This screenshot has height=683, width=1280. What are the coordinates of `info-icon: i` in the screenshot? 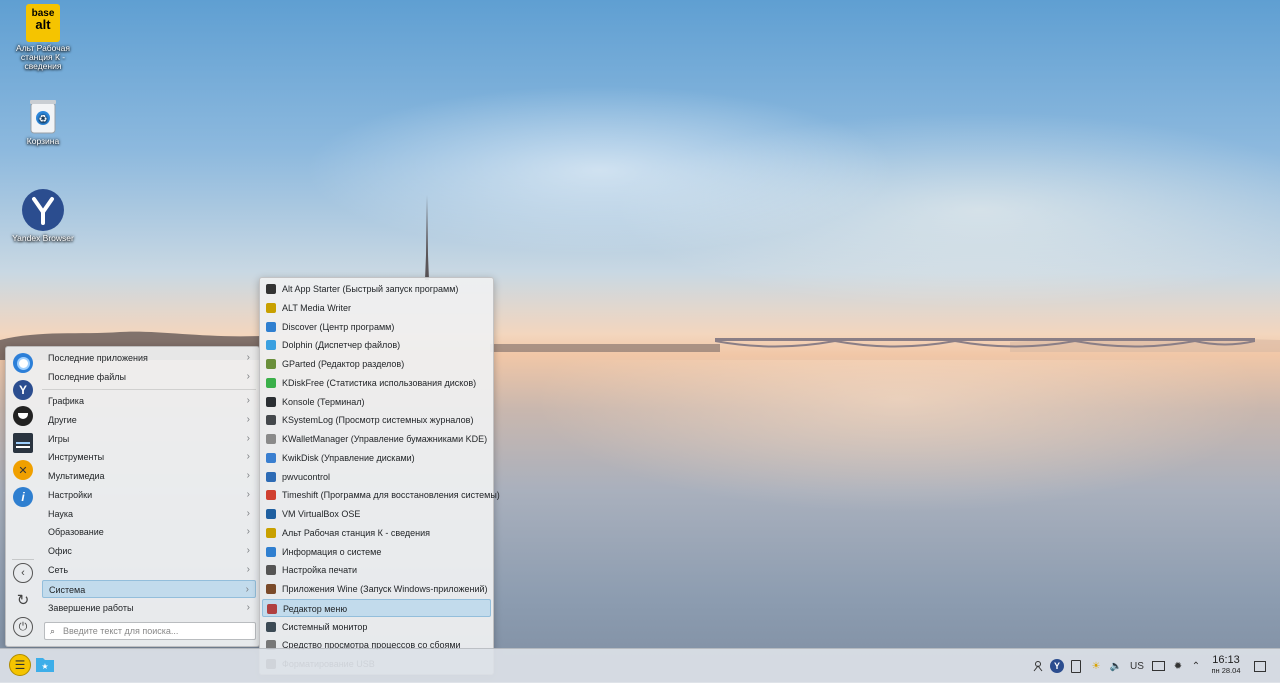 It's located at (23, 497).